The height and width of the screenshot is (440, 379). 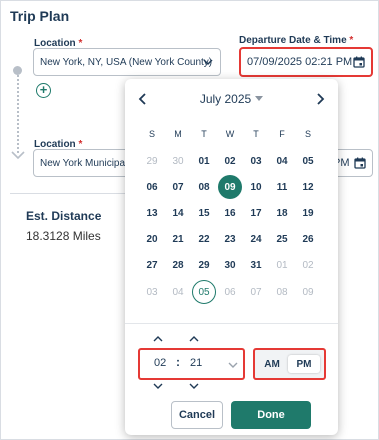 What do you see at coordinates (160, 363) in the screenshot?
I see `hour-field: 02` at bounding box center [160, 363].